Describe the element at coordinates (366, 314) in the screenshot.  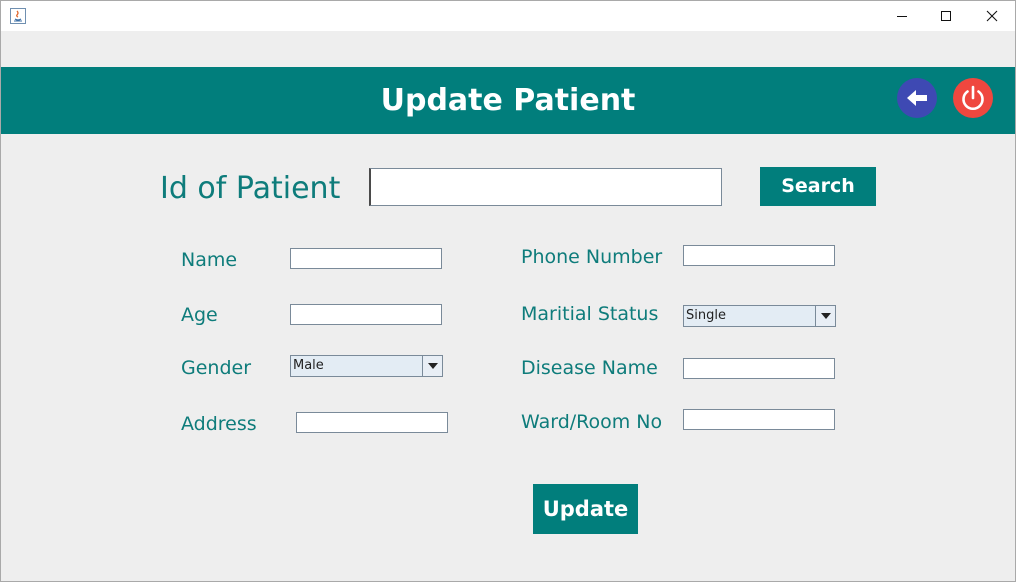
I see `age-input` at that location.